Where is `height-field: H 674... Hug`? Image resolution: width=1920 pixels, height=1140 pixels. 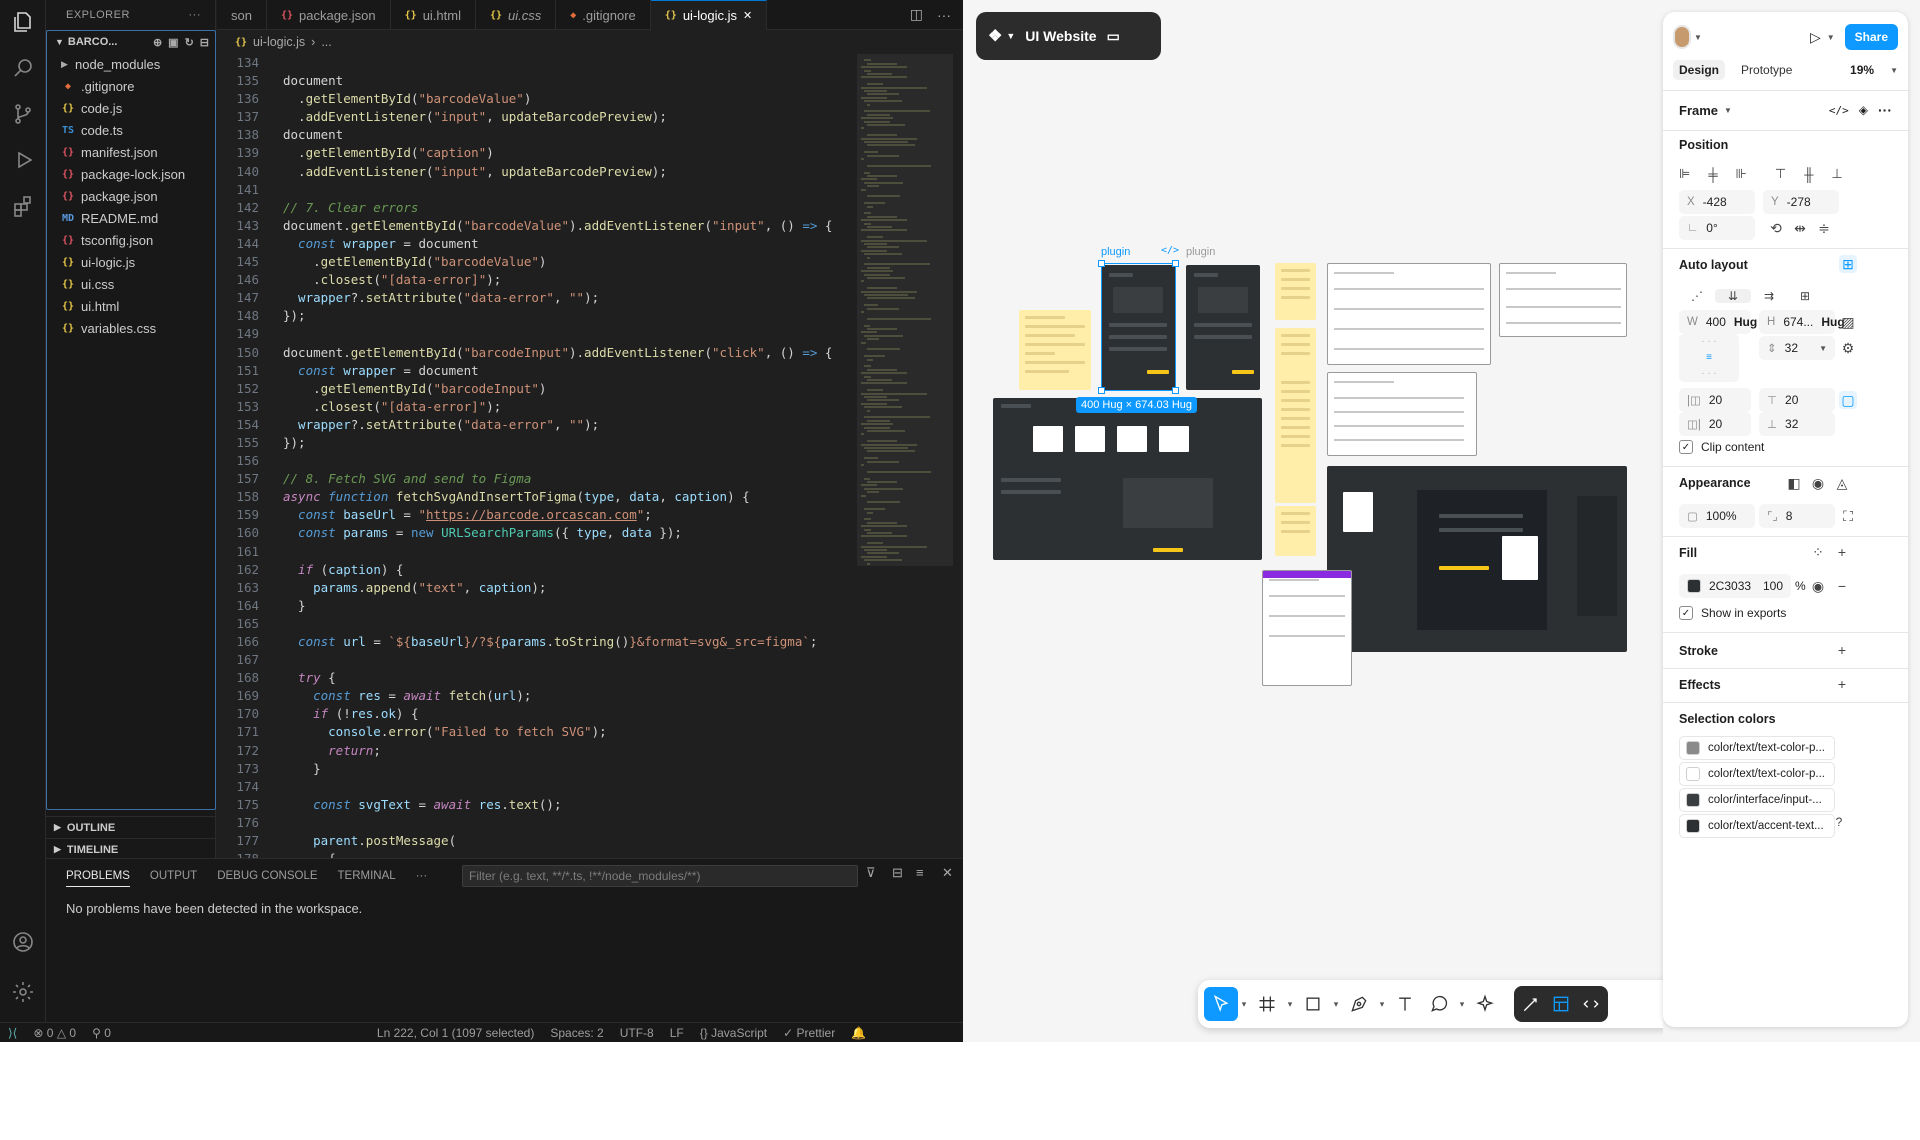 height-field: H 674... Hug is located at coordinates (1802, 322).